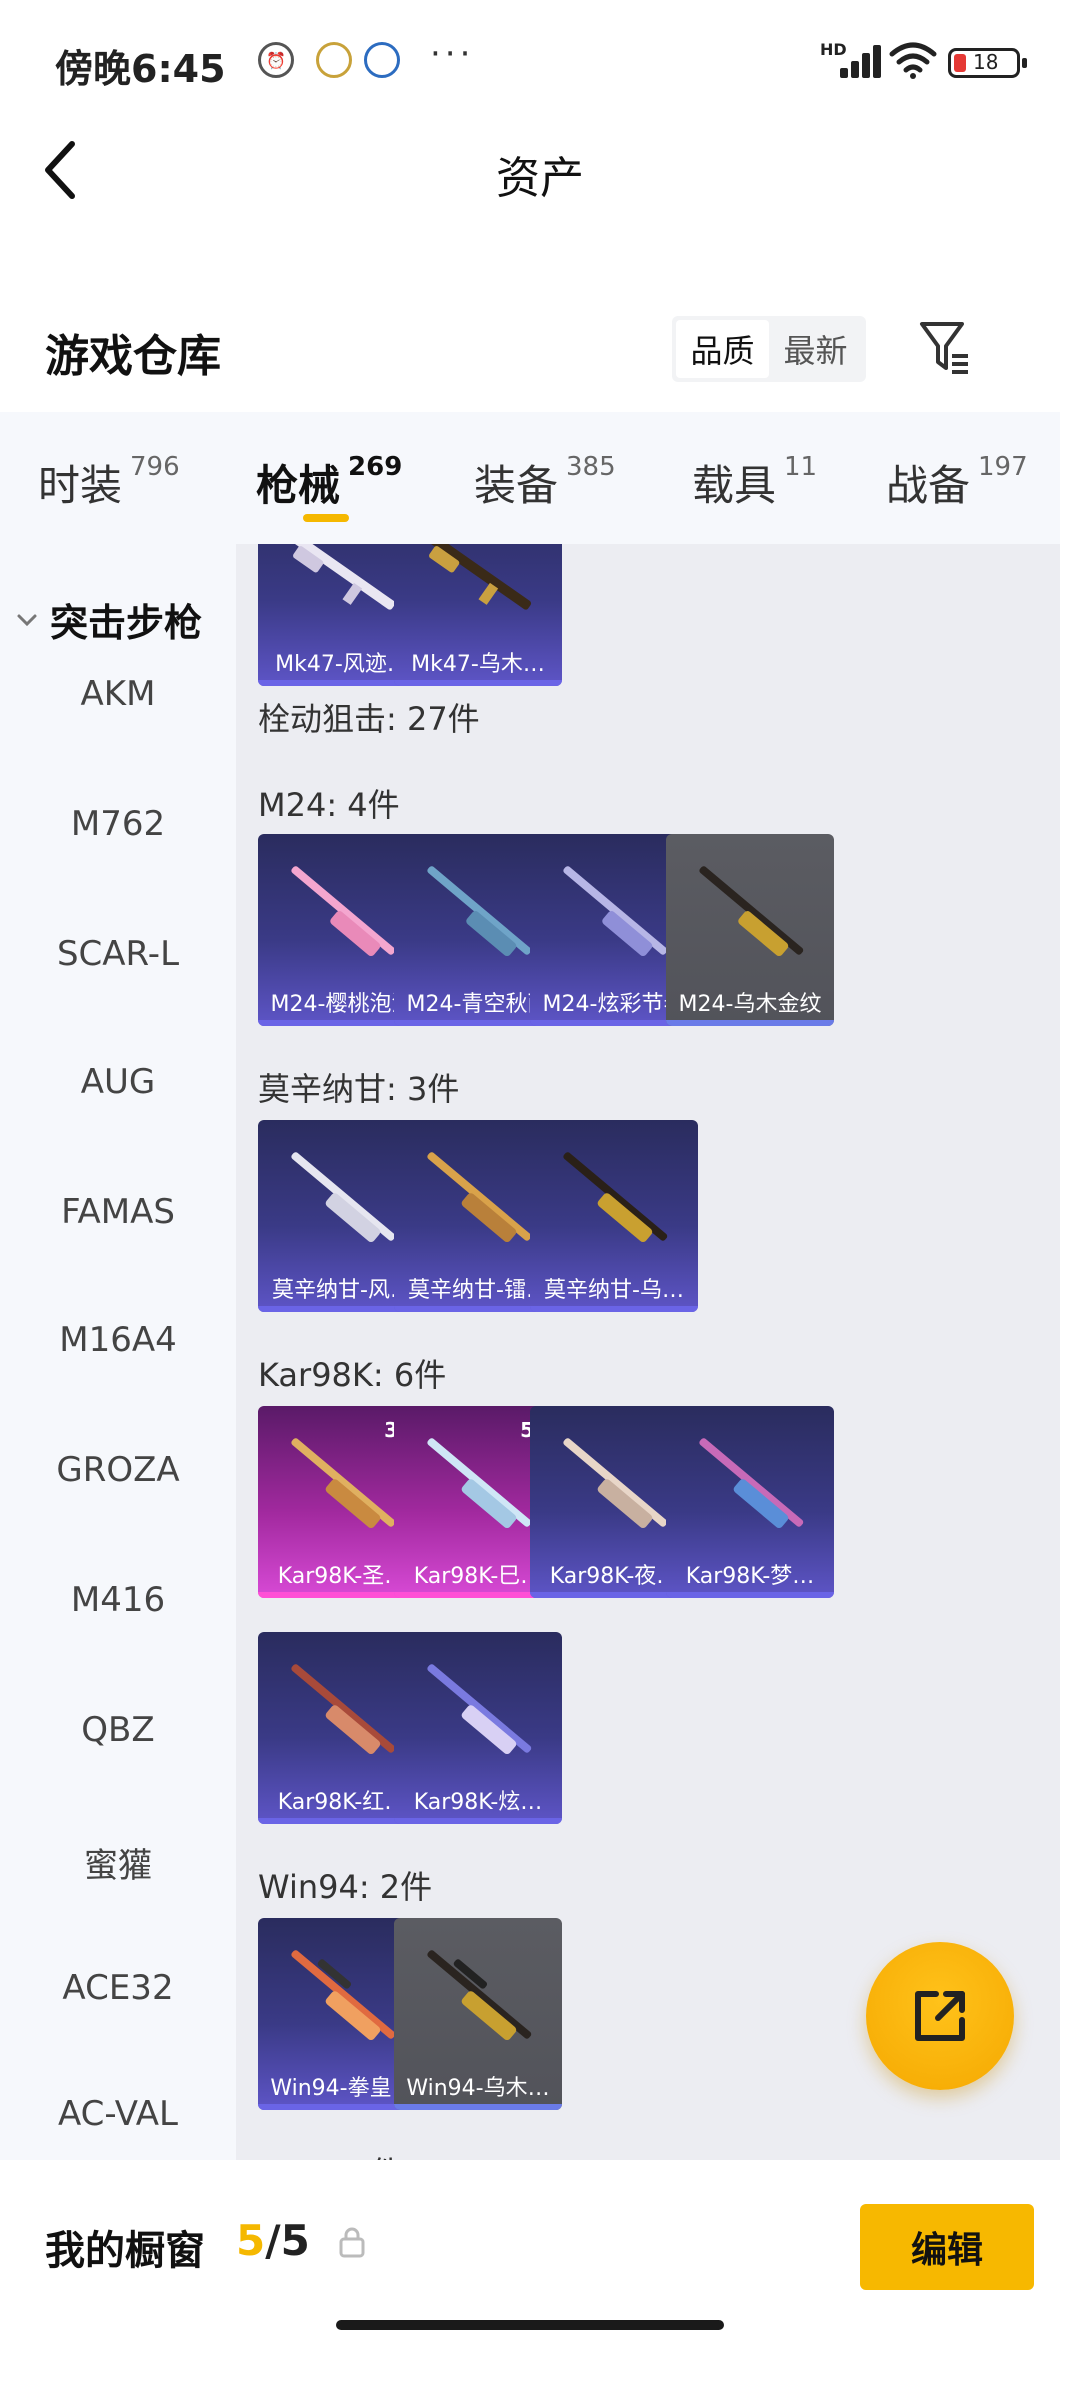 The width and height of the screenshot is (1080, 2400). I want to click on weapon-card: M24-乌木金纹, so click(750, 930).